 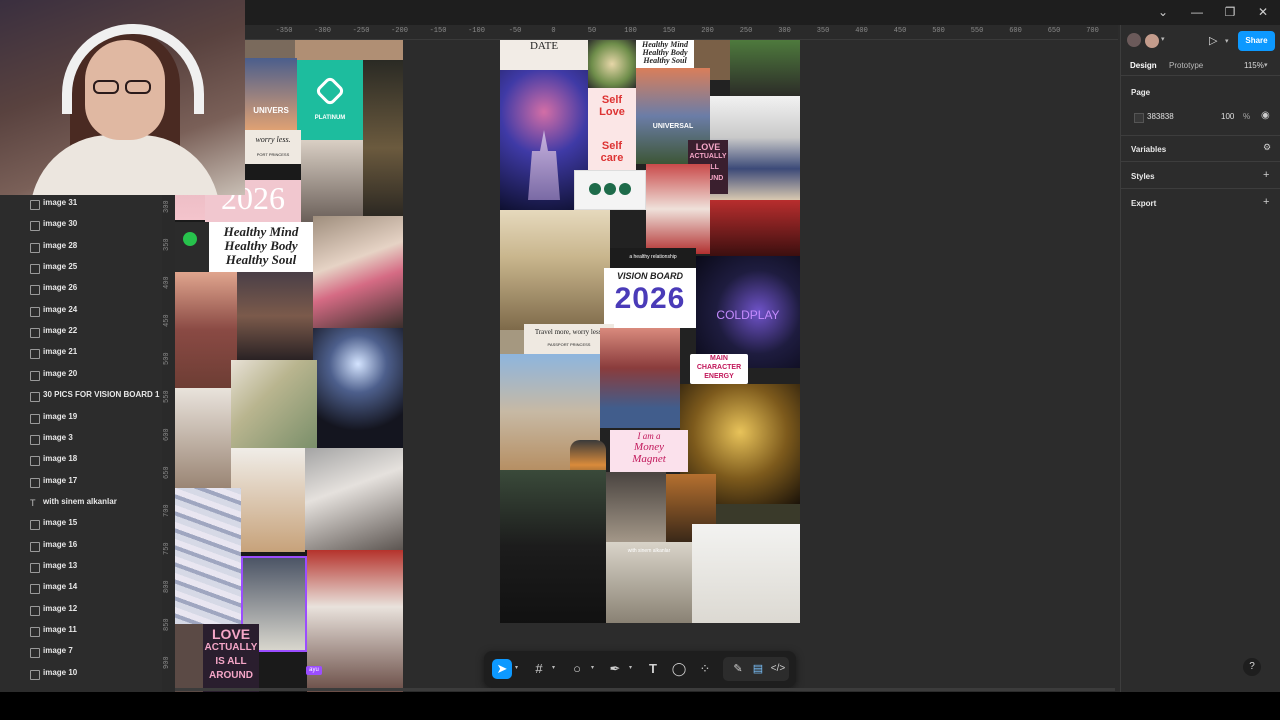 What do you see at coordinates (719, 369) in the screenshot?
I see `image-tile-main-character: MAIN CHARACTER ENERGY` at bounding box center [719, 369].